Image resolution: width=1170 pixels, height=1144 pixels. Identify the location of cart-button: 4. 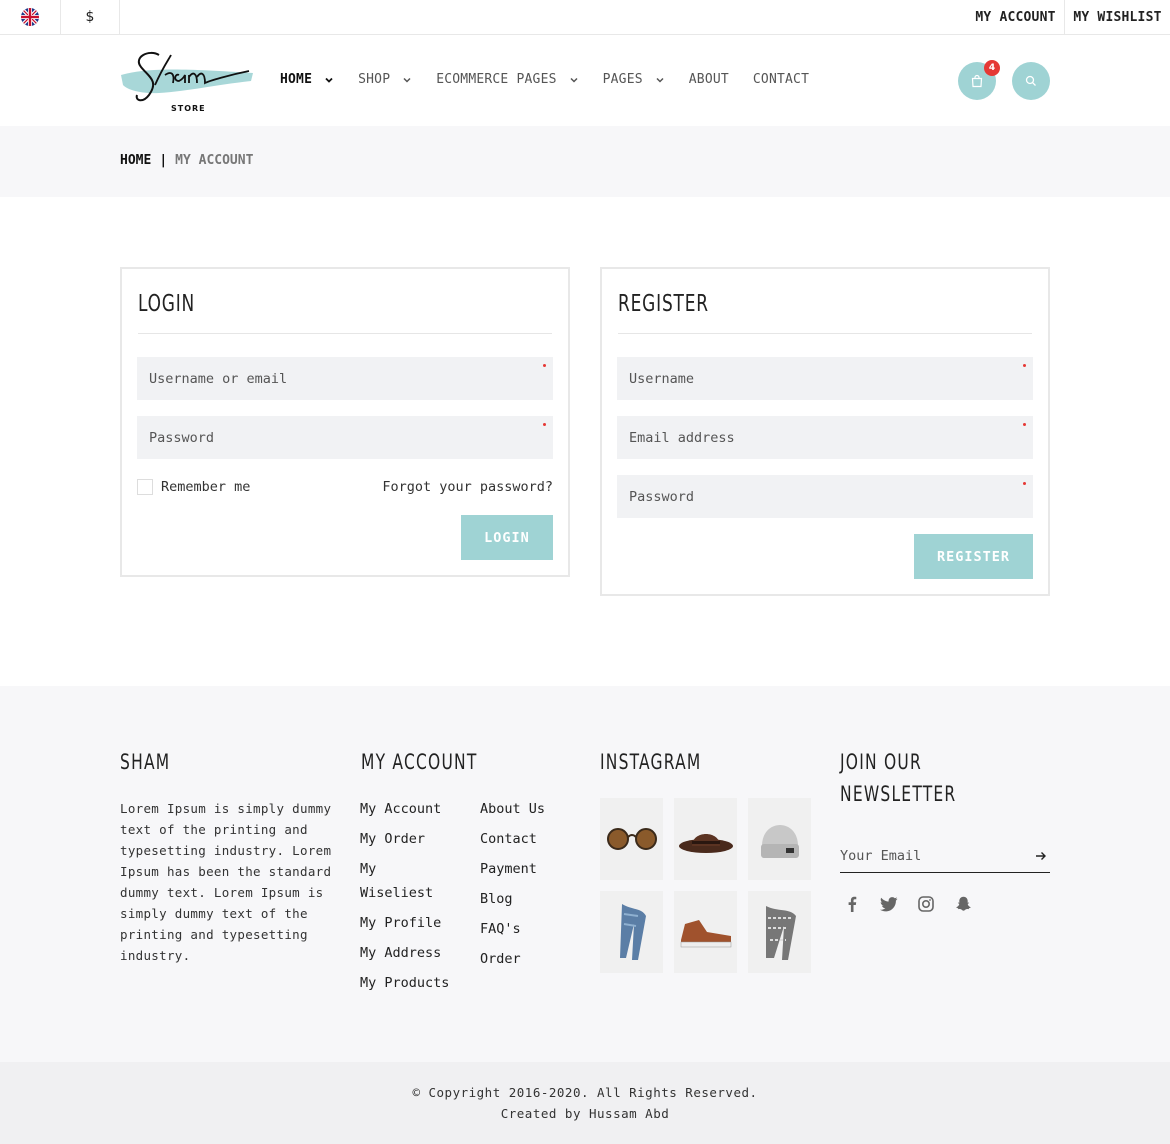
(979, 80).